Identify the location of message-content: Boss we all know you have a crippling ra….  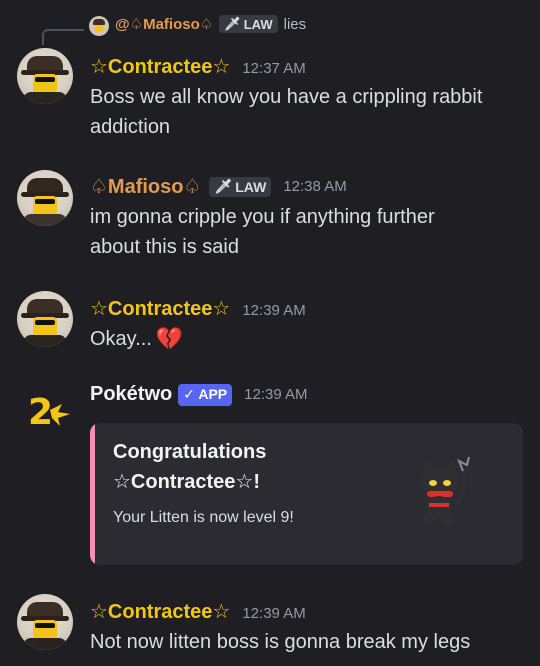
(286, 112).